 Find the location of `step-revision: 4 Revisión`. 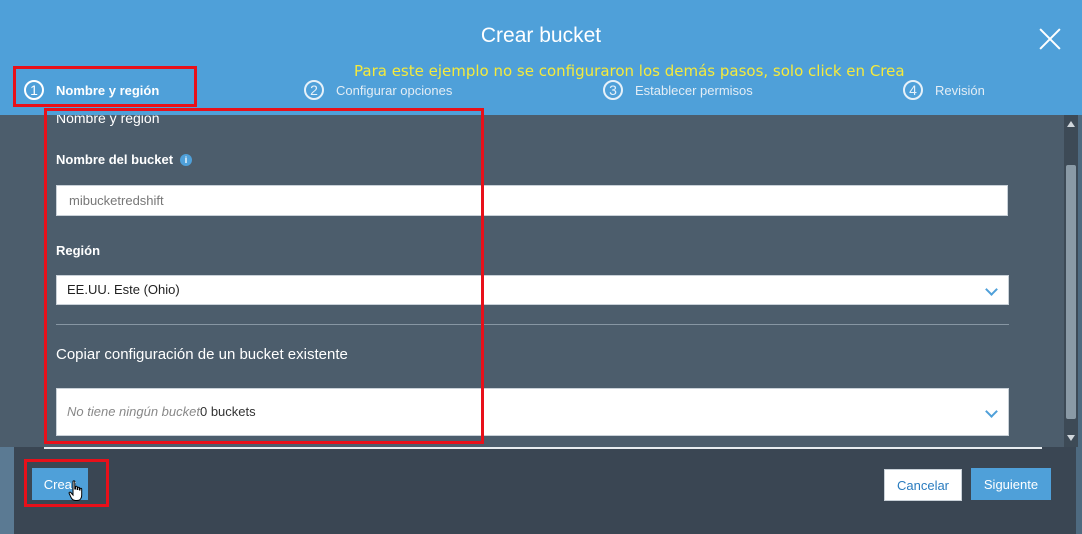

step-revision: 4 Revisión is located at coordinates (944, 90).